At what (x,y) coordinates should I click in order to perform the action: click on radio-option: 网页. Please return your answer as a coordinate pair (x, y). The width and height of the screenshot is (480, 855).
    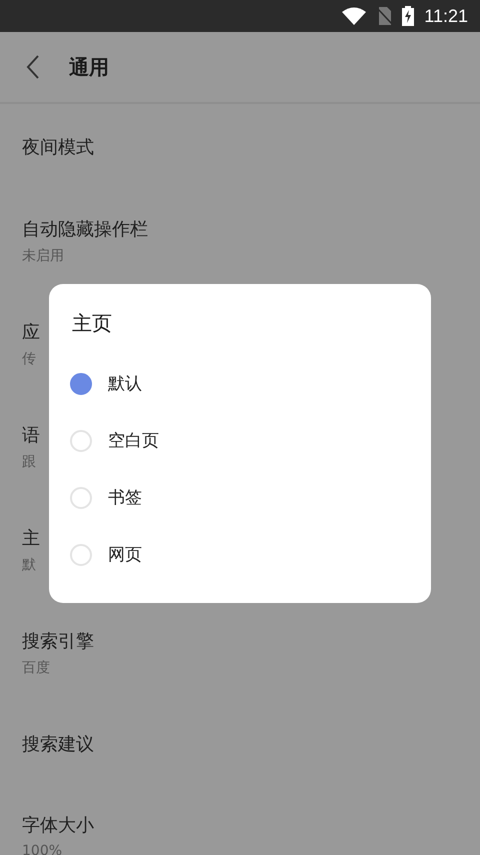
    Looking at the image, I should click on (240, 554).